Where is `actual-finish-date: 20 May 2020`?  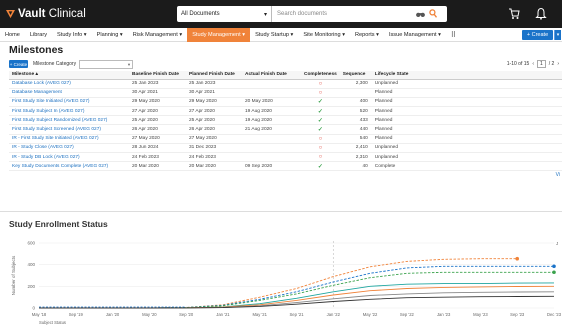
actual-finish-date: 20 May 2020 is located at coordinates (271, 102).